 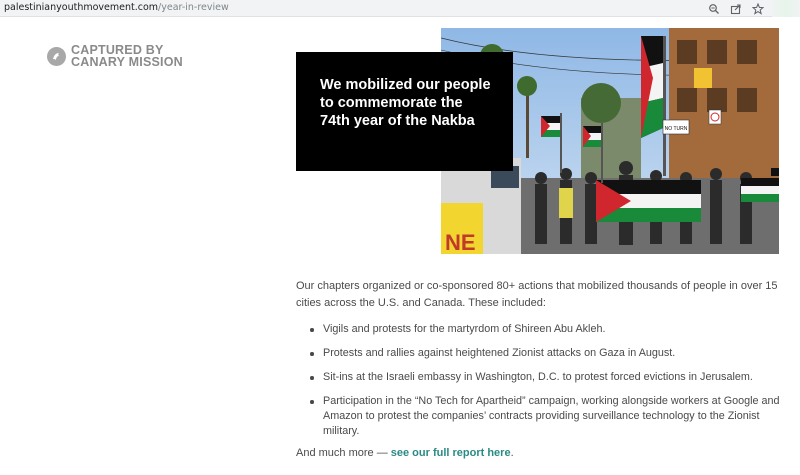 What do you see at coordinates (193, 7) in the screenshot?
I see `url-path: /year-in-review` at bounding box center [193, 7].